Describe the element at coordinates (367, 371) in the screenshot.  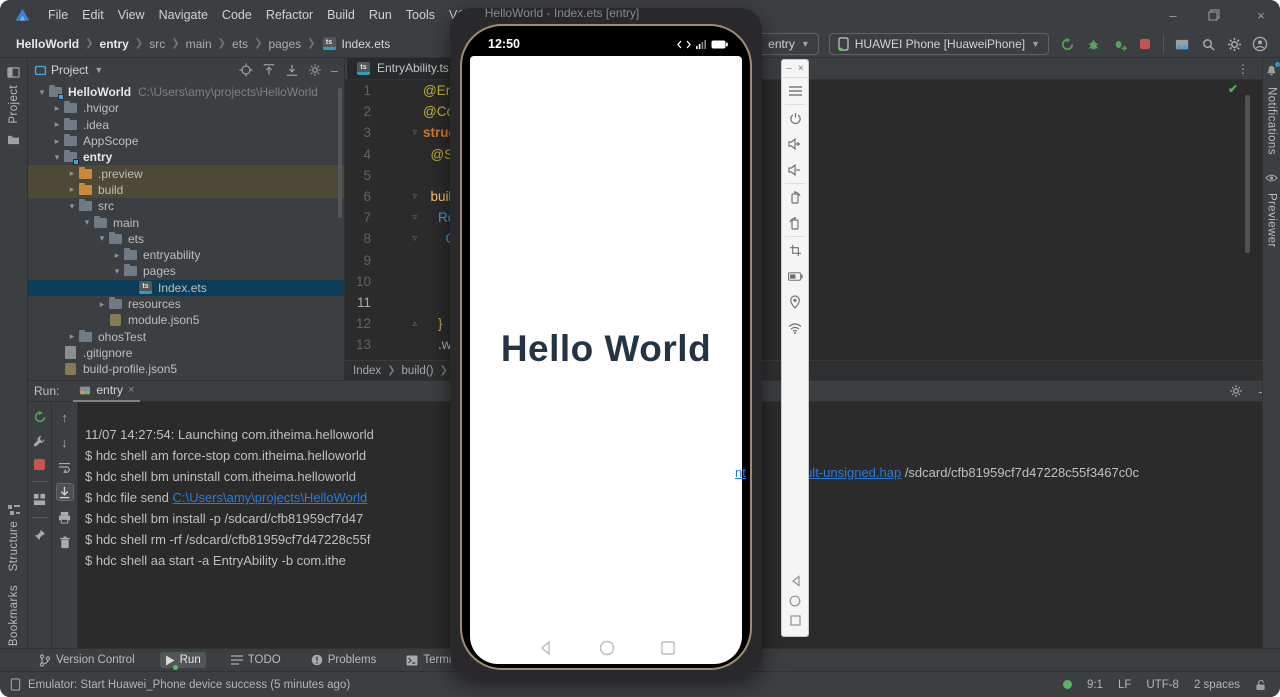
I see `editor-breadcrumb-item: Index` at that location.